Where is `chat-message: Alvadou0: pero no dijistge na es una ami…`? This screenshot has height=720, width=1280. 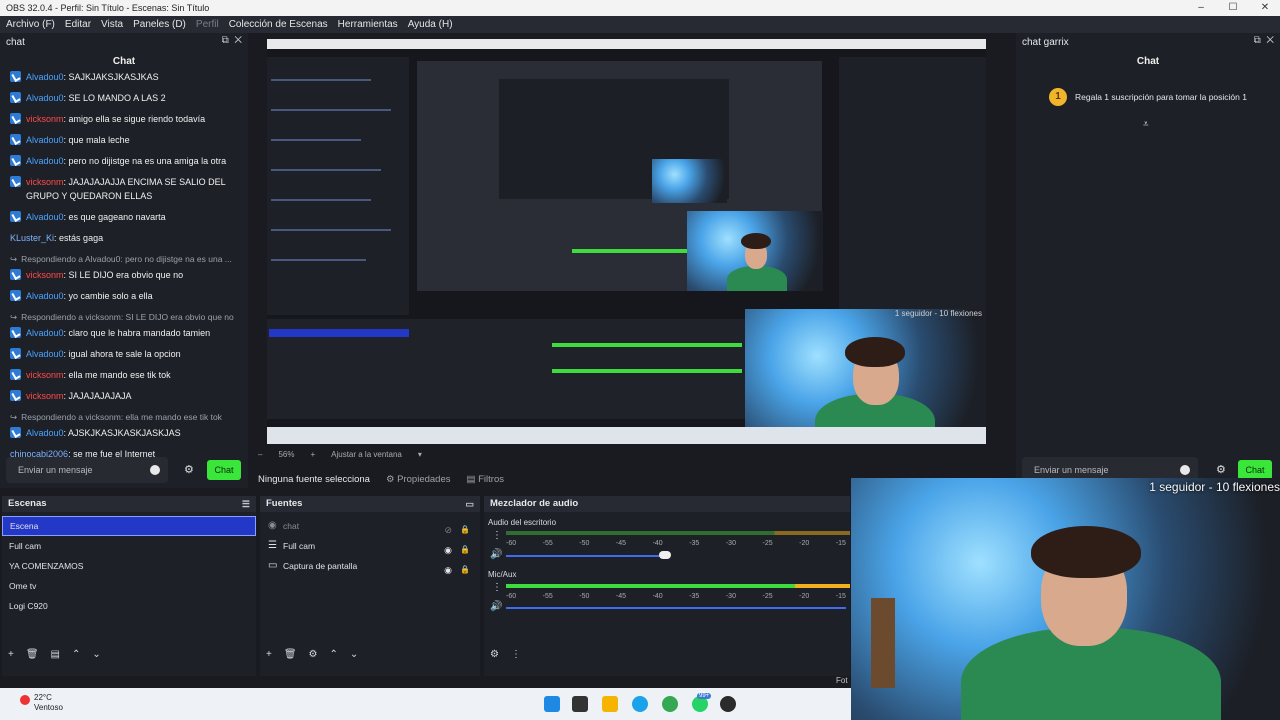
chat-message: Alvadou0: pero no dijistge na es una ami… is located at coordinates (124, 161).